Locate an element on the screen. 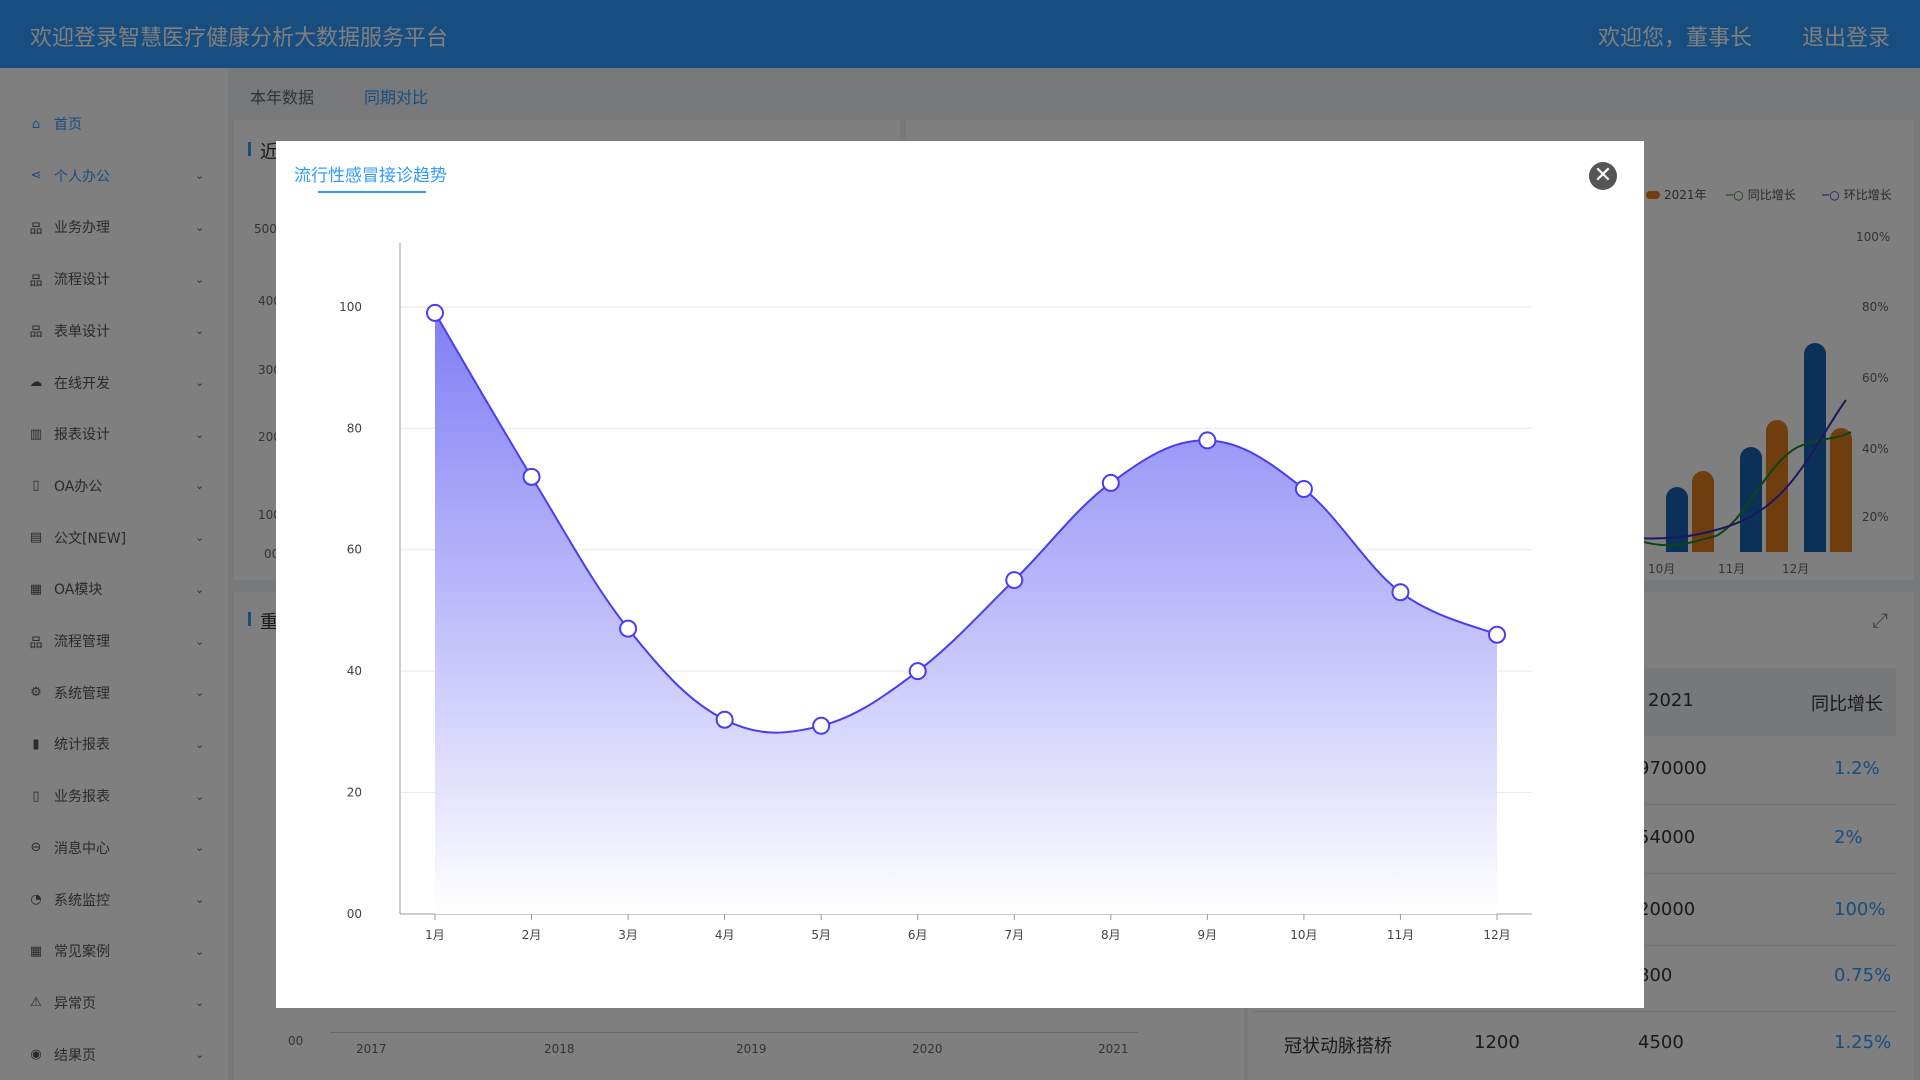  y-tick-label: 100 is located at coordinates (350, 307).